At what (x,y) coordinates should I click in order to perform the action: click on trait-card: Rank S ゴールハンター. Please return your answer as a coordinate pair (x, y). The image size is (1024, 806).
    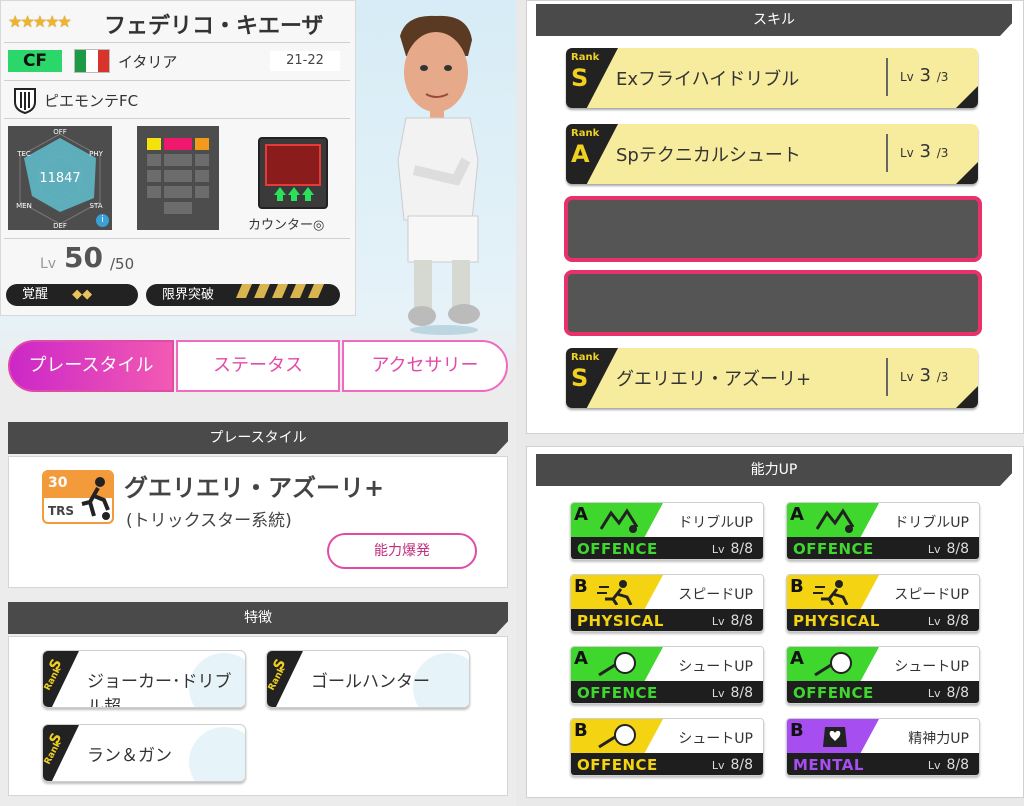
    Looking at the image, I should click on (368, 679).